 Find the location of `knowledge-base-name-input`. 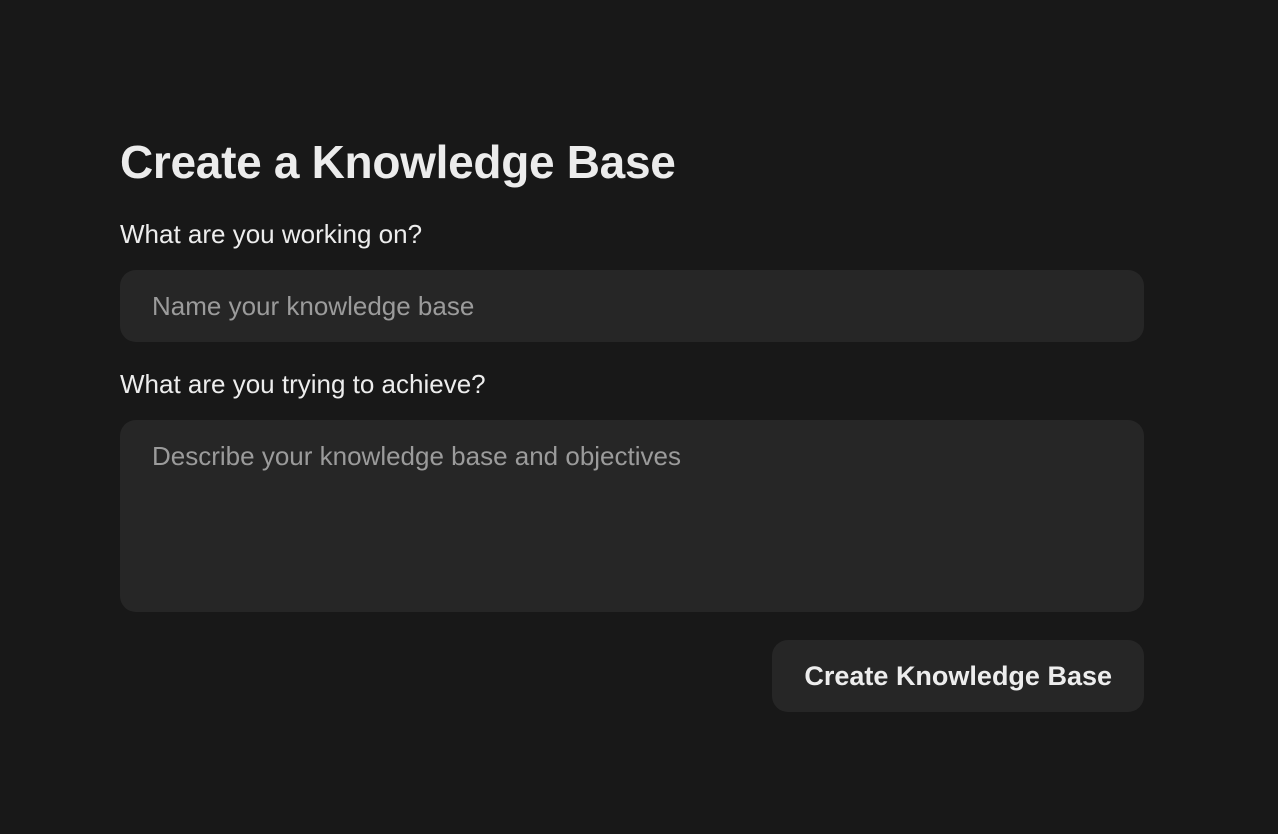

knowledge-base-name-input is located at coordinates (632, 306).